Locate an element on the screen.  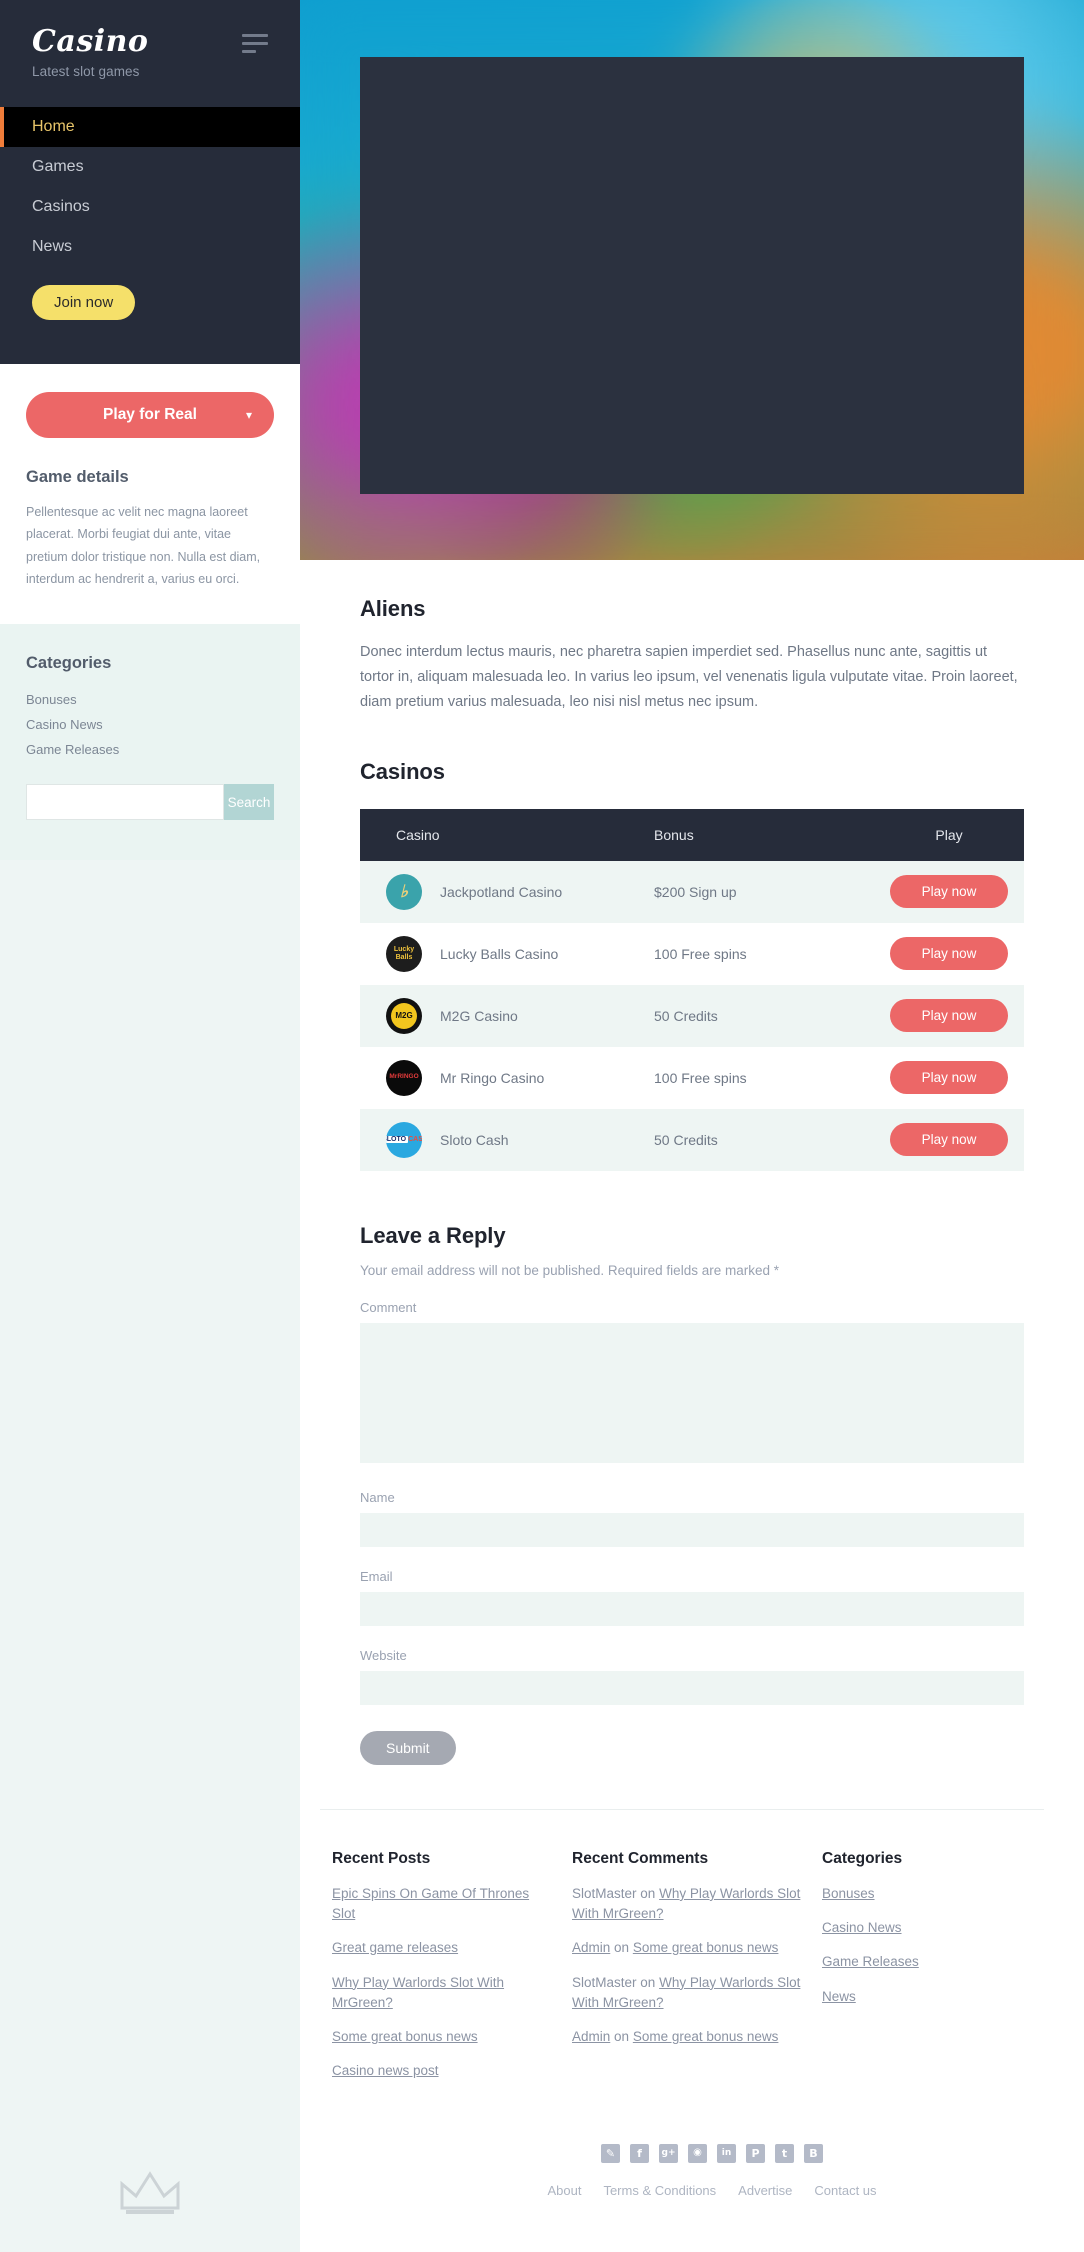
table-row: M2G M2G Casino 50 Credits Play now is located at coordinates (692, 1015).